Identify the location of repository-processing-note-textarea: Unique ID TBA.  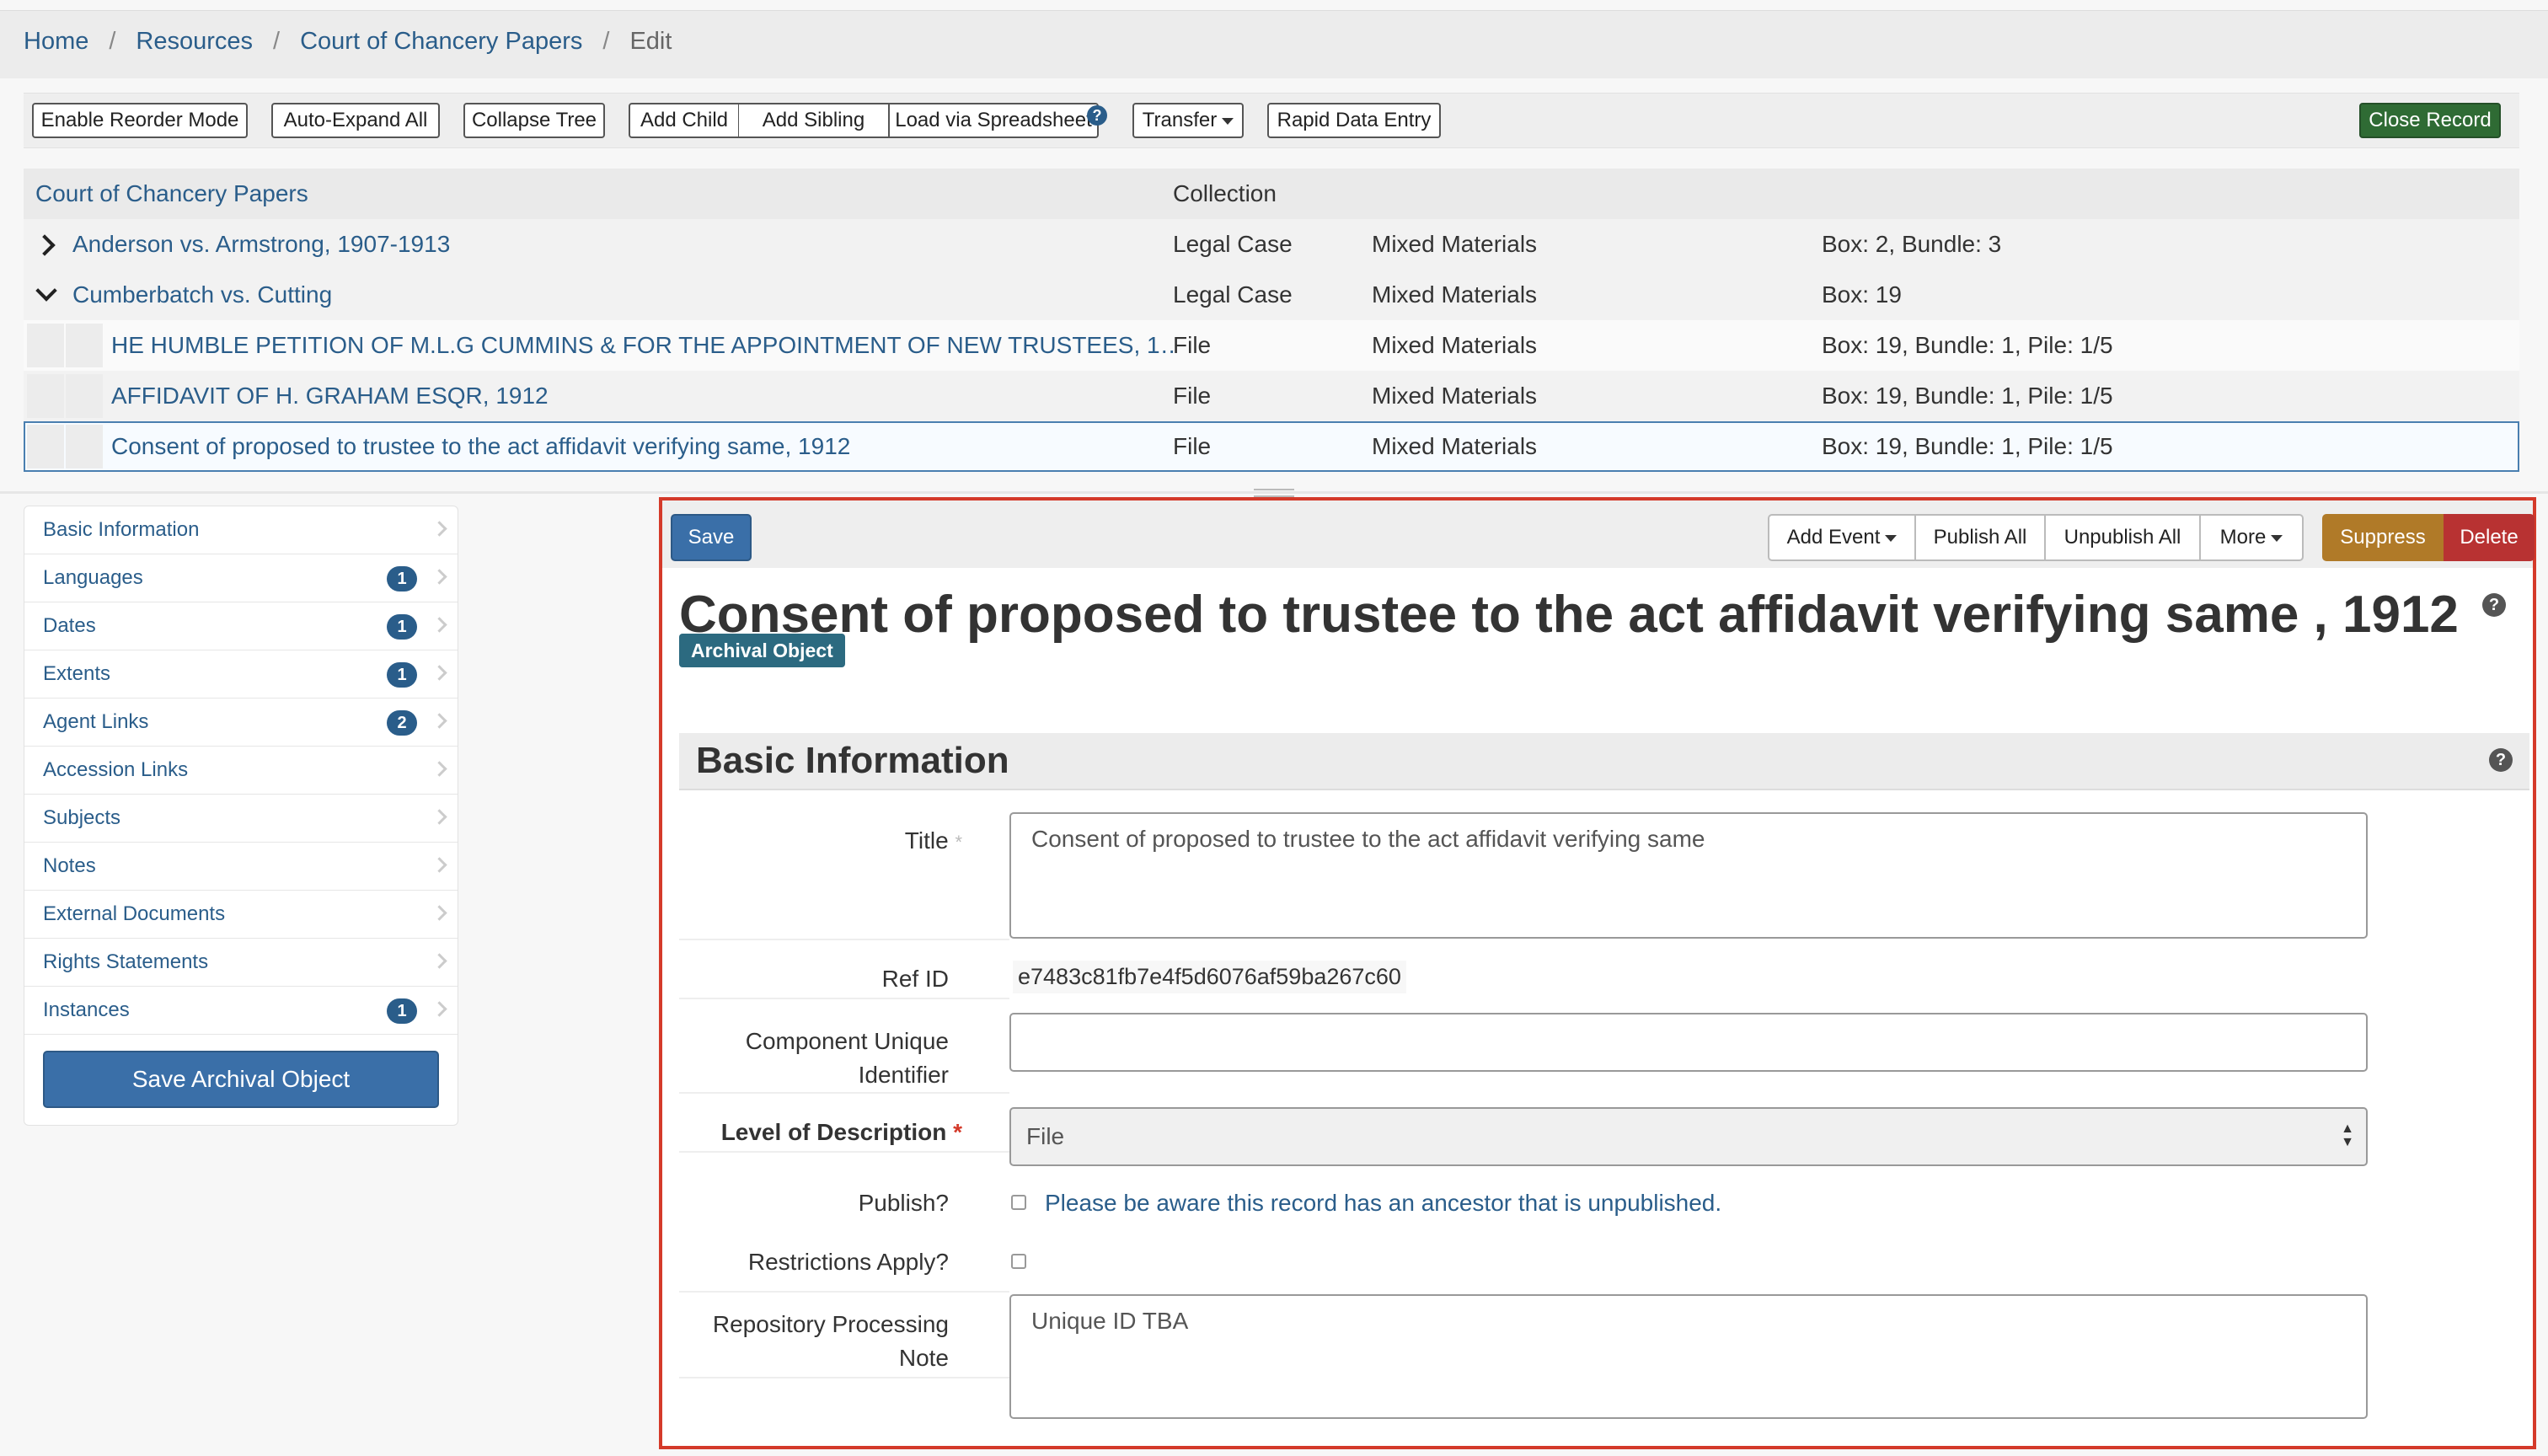
(1688, 1356).